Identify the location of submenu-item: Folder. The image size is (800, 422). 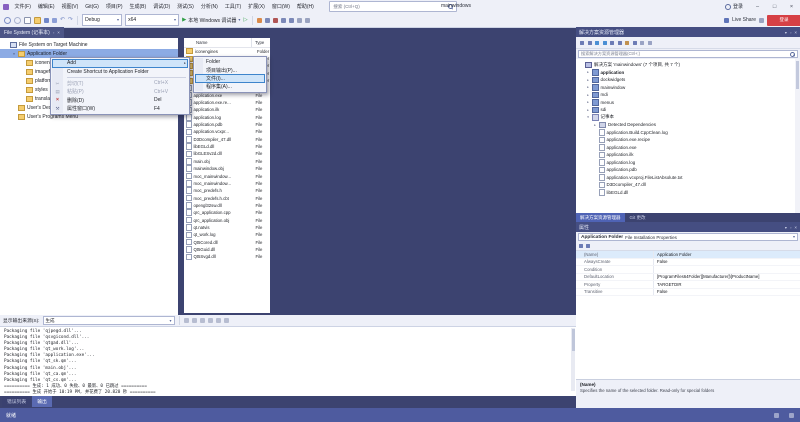
(230, 62).